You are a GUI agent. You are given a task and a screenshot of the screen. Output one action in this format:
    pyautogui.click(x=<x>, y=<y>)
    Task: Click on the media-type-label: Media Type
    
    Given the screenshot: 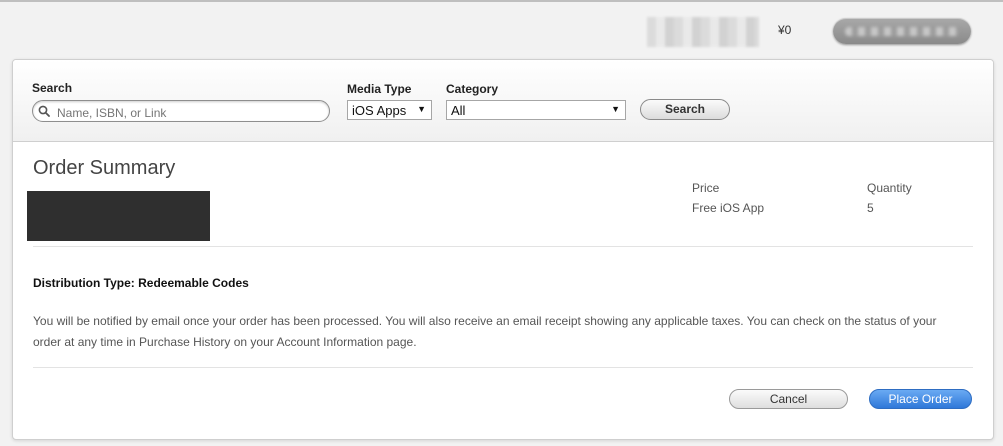 What is the action you would take?
    pyautogui.click(x=379, y=89)
    